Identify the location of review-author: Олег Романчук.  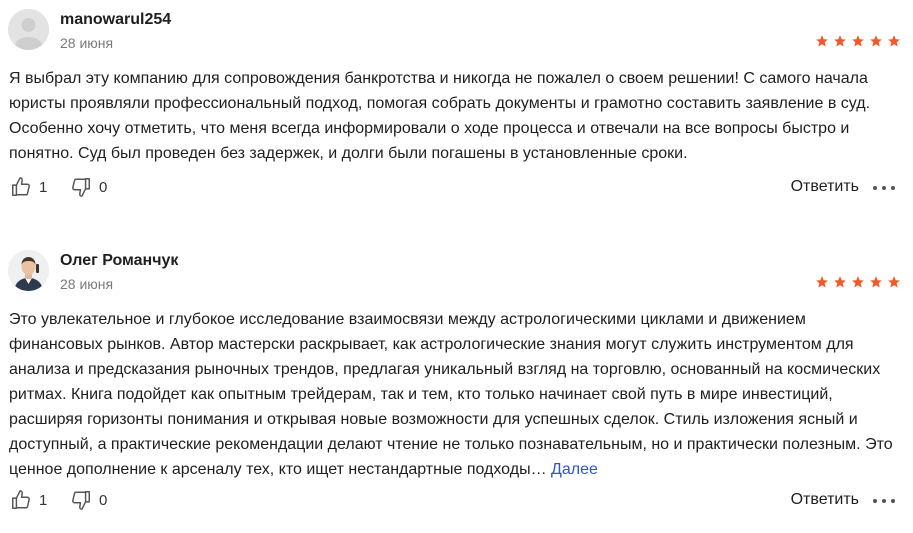
(119, 261).